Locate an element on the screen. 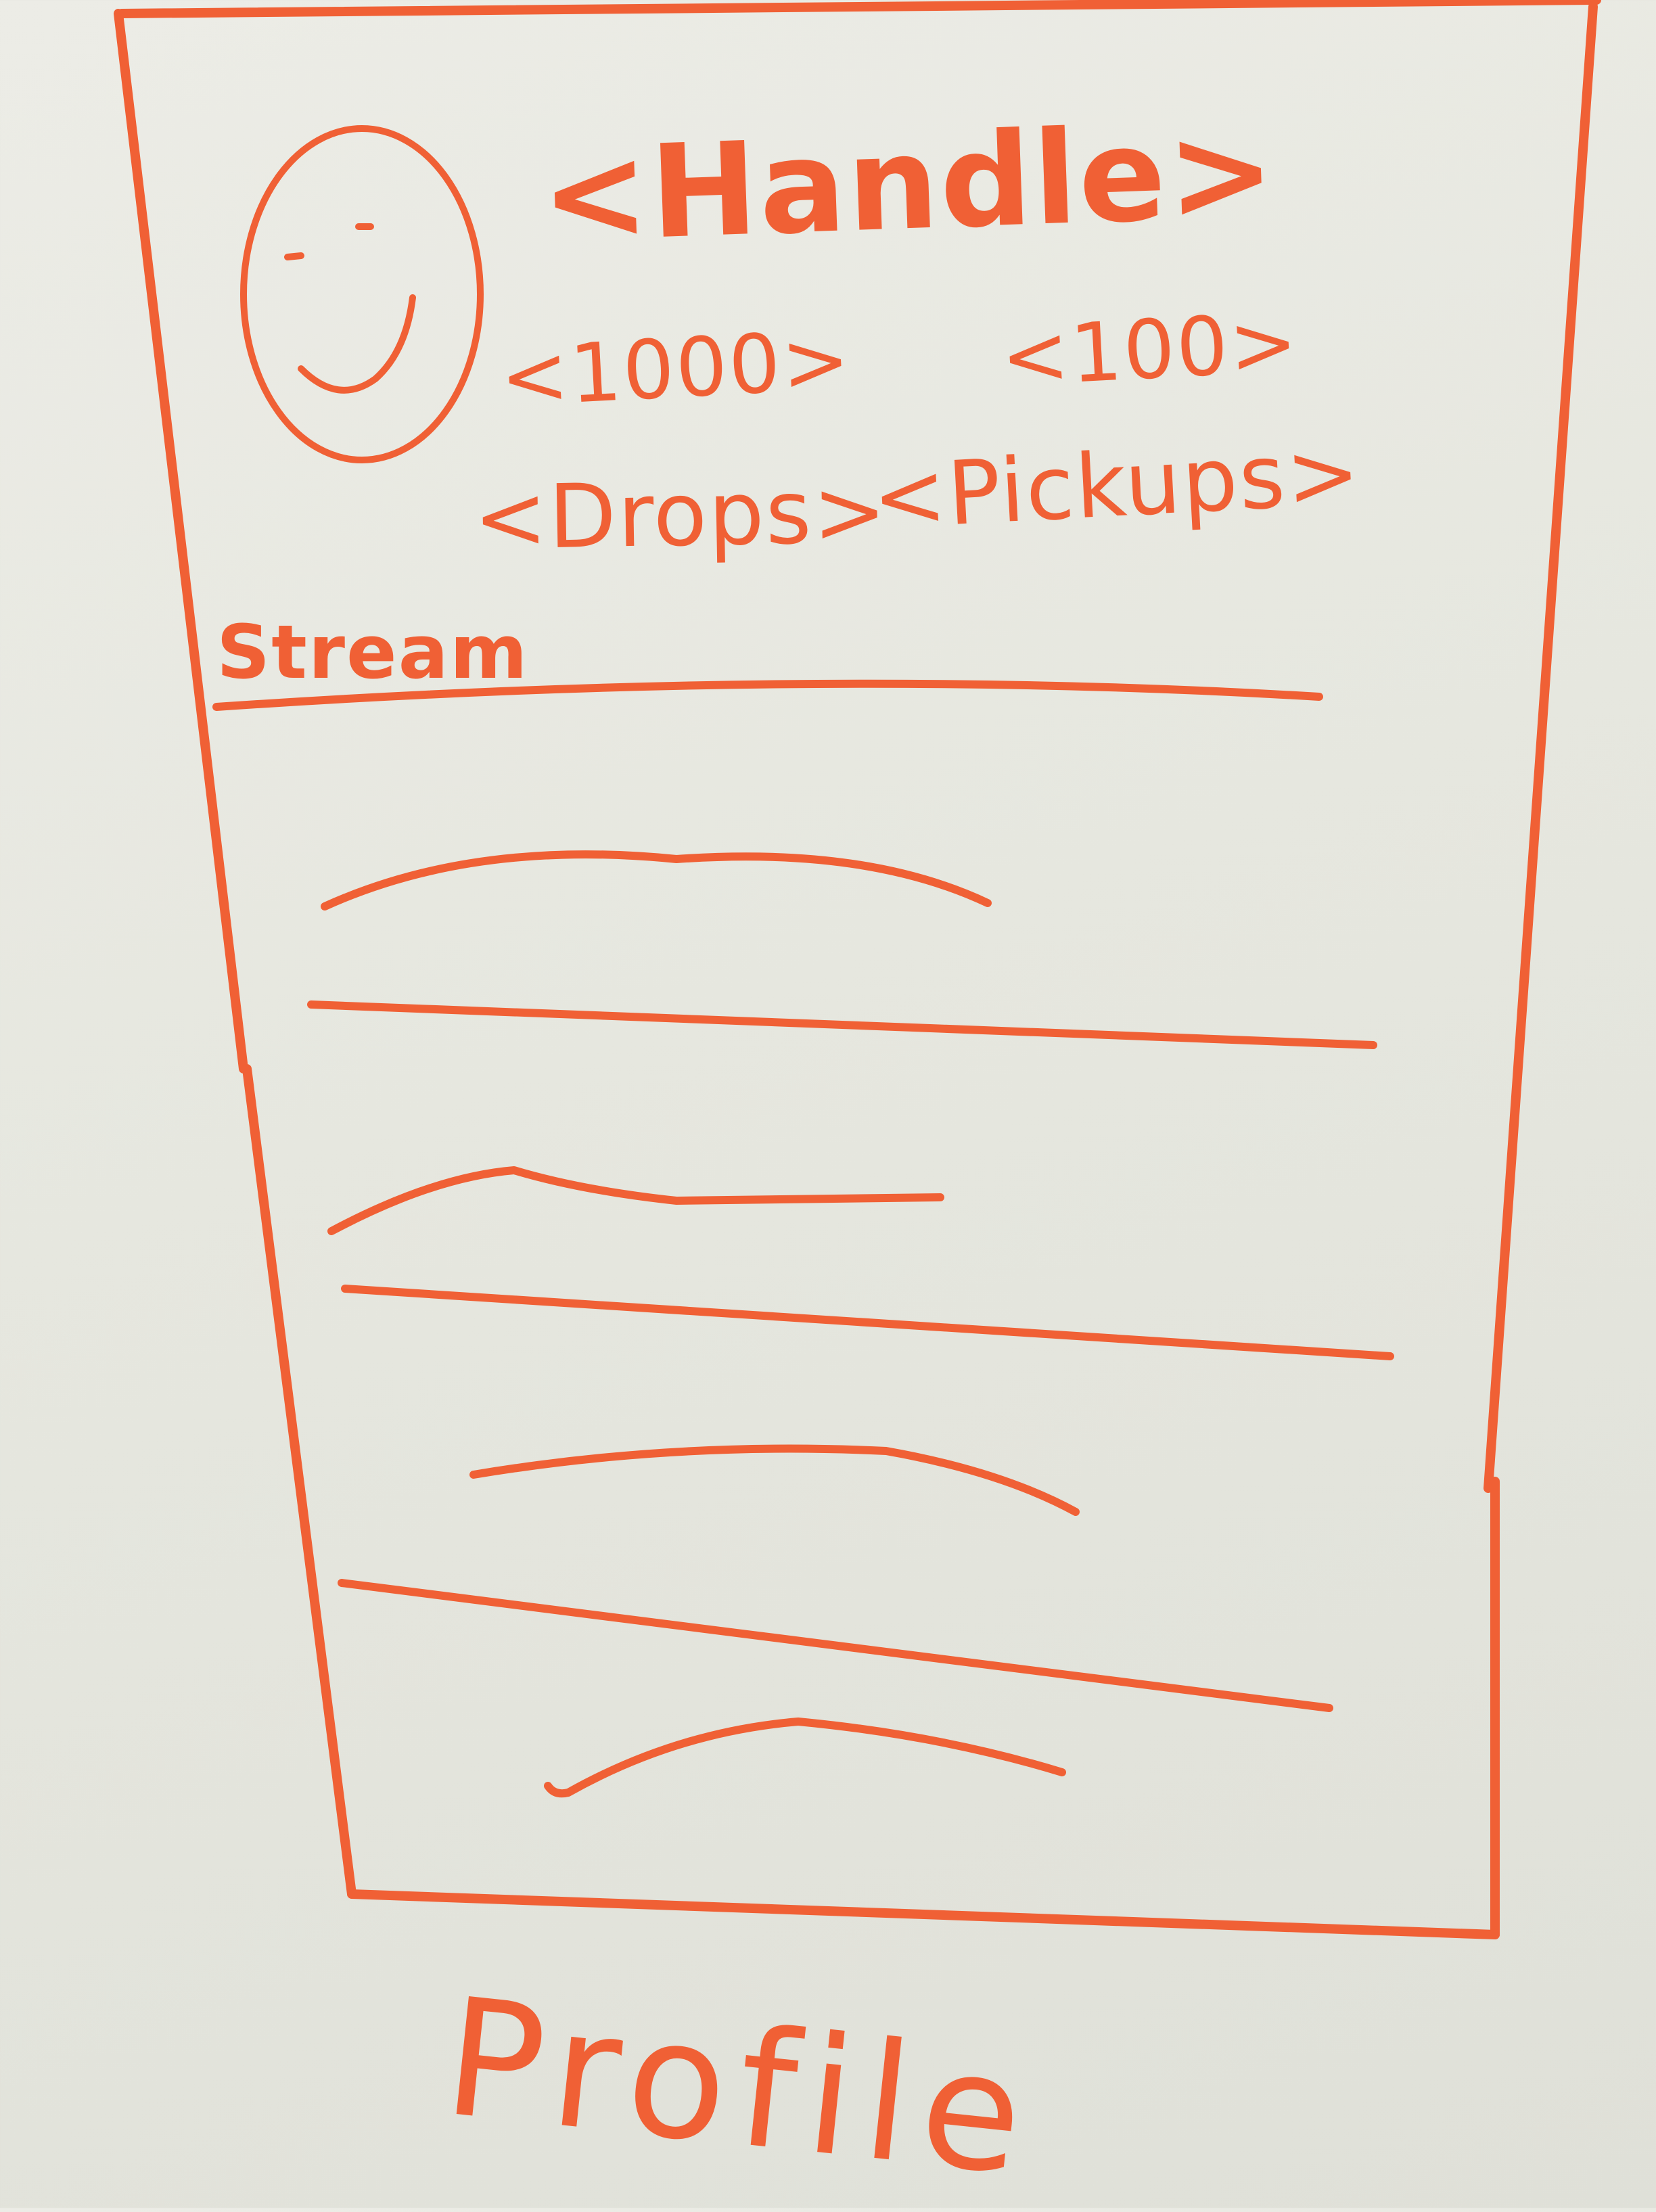 The height and width of the screenshot is (2212, 1656). profile-handle: <Handle> is located at coordinates (908, 183).